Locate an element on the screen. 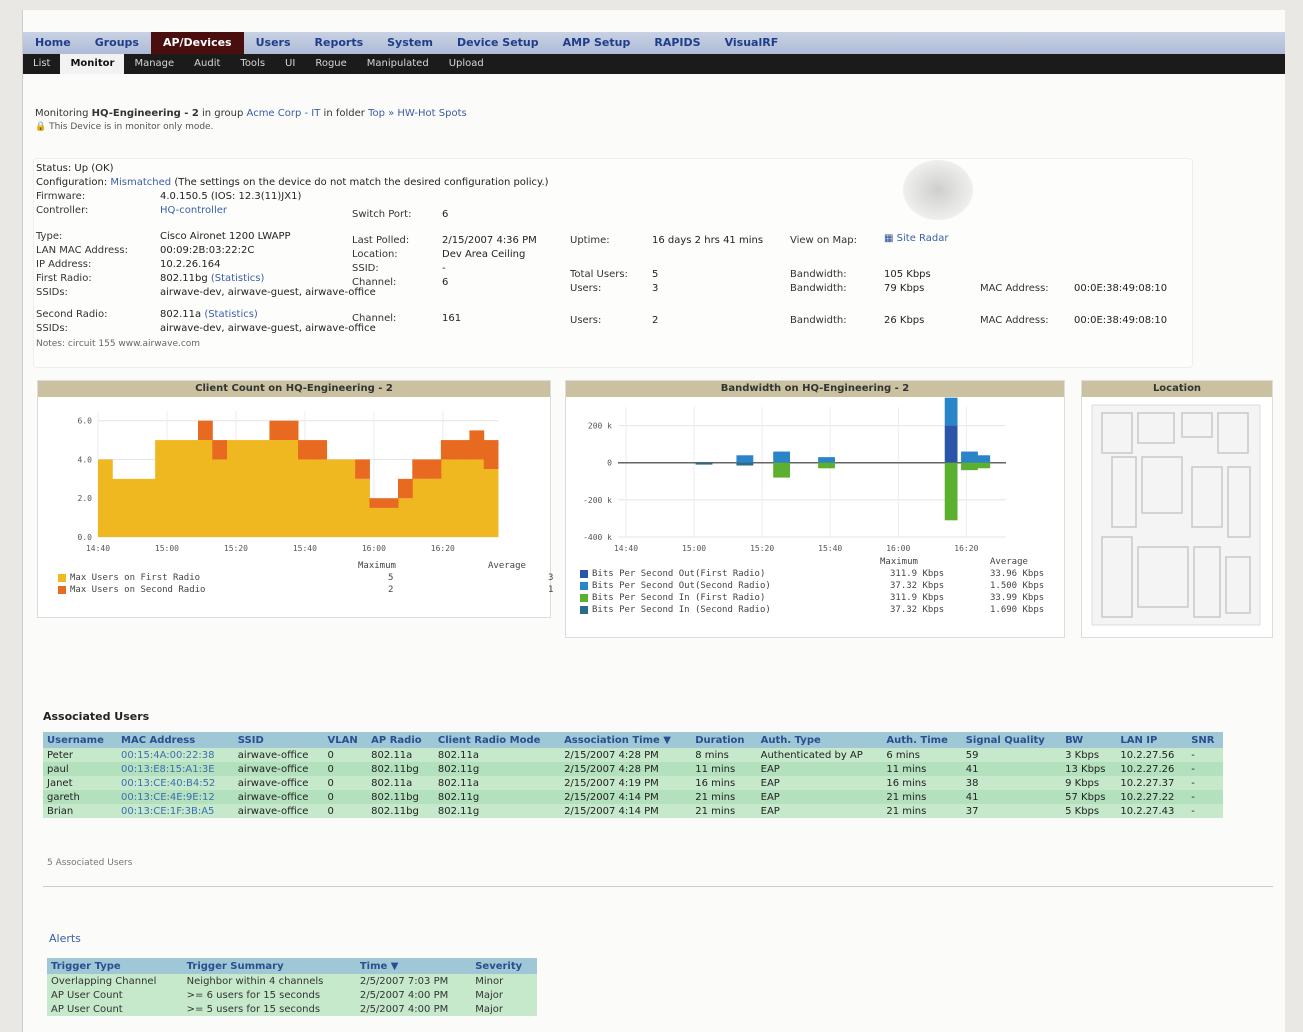 This screenshot has width=1303, height=1032. users-cell-mac-address: 00:13:CE:4E:9E:12 is located at coordinates (175, 797).